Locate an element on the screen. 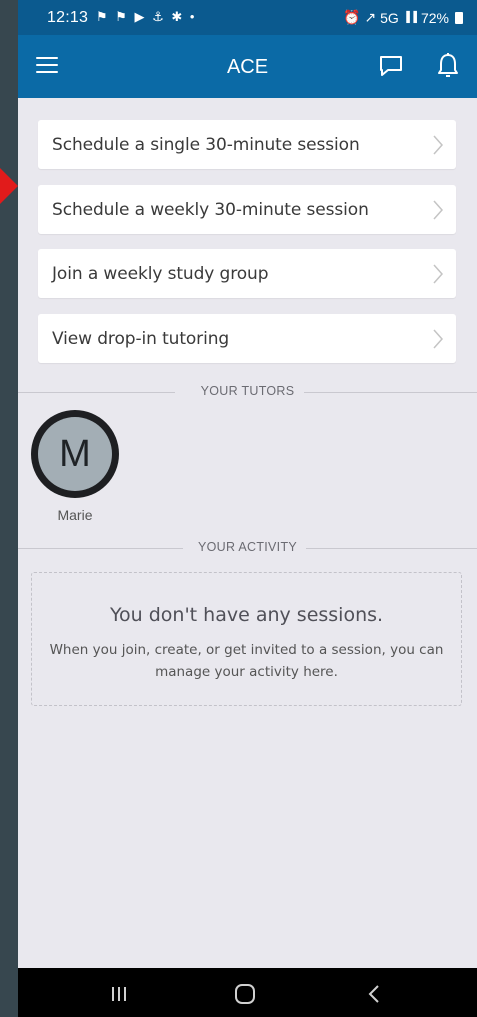 This screenshot has width=477, height=1017. signal-bars-icon: ▐▐ is located at coordinates (409, 17).